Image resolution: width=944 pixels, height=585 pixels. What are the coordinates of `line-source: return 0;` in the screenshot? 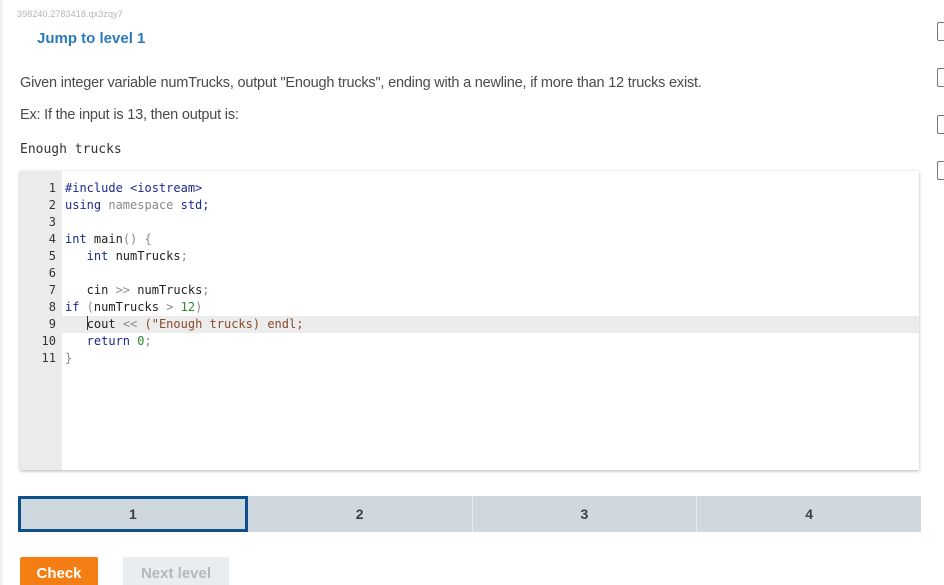 It's located at (108, 341).